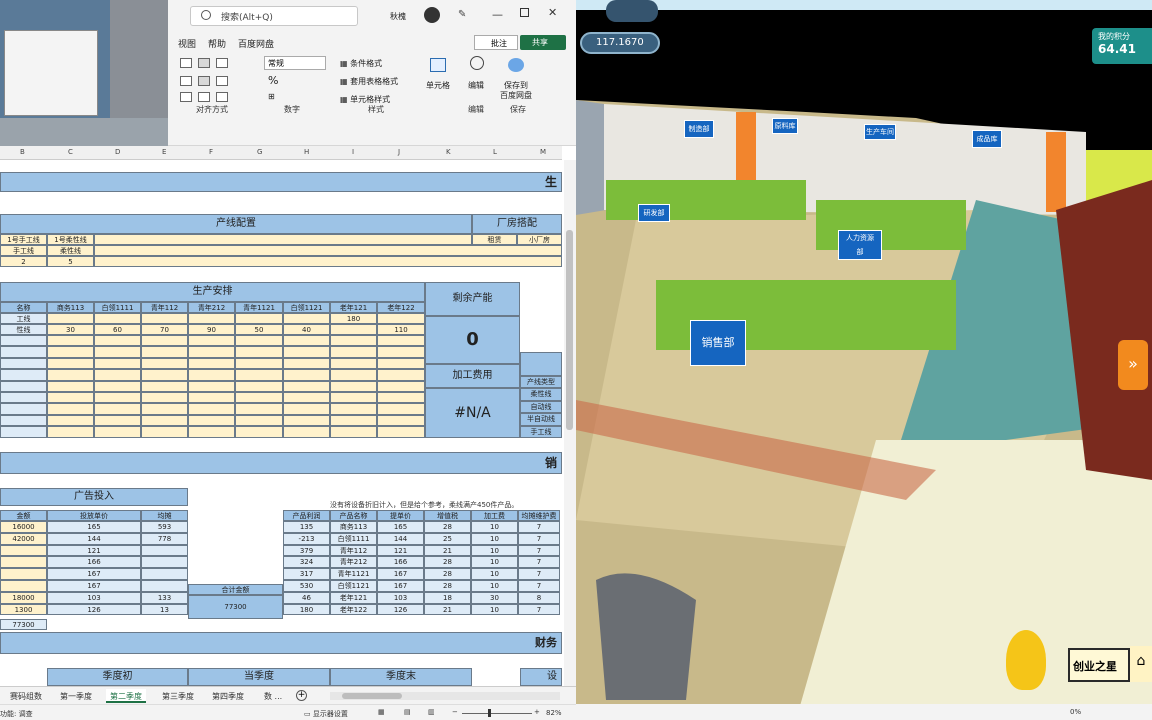 This screenshot has width=1152, height=720. What do you see at coordinates (552, 12) in the screenshot?
I see `close-button: ✕` at bounding box center [552, 12].